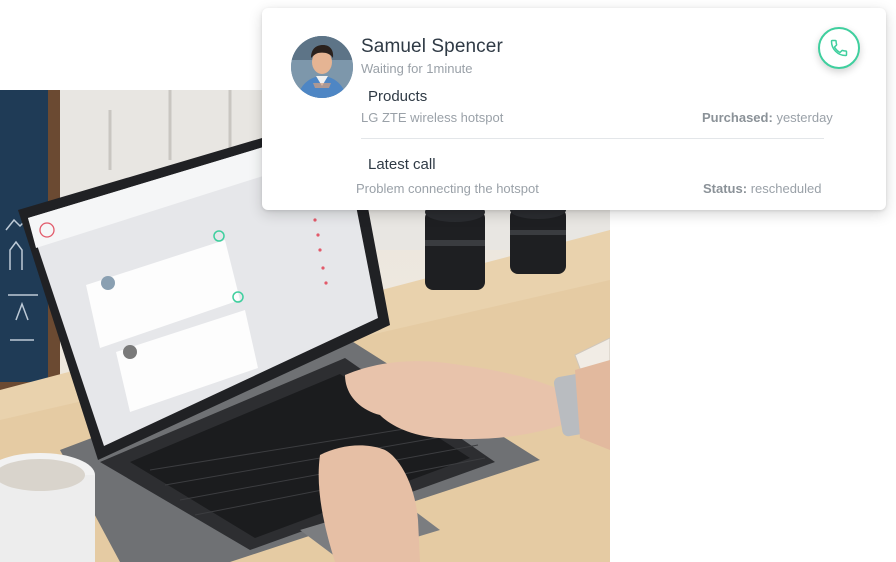 This screenshot has height=562, width=896. What do you see at coordinates (786, 188) in the screenshot?
I see `call-status-value: rescheduled` at bounding box center [786, 188].